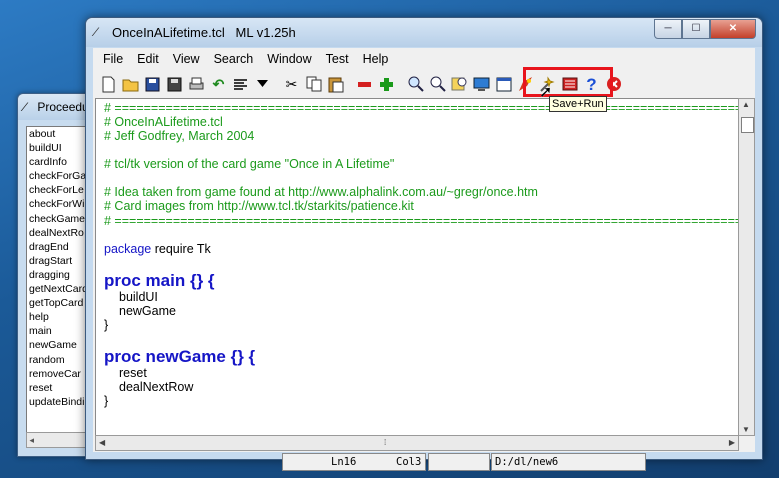 Image resolution: width=779 pixels, height=478 pixels. What do you see at coordinates (747, 125) in the screenshot?
I see `vscroll-thumb` at bounding box center [747, 125].